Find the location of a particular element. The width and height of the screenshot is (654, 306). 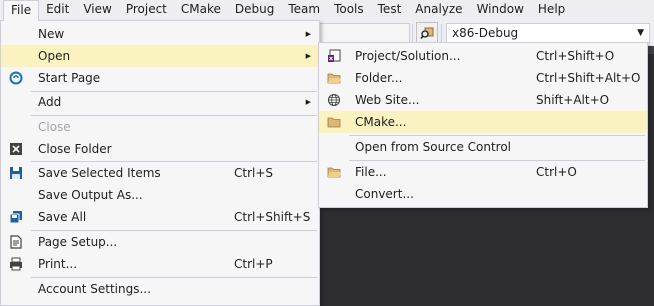

menu-file: File is located at coordinates (21, 10).